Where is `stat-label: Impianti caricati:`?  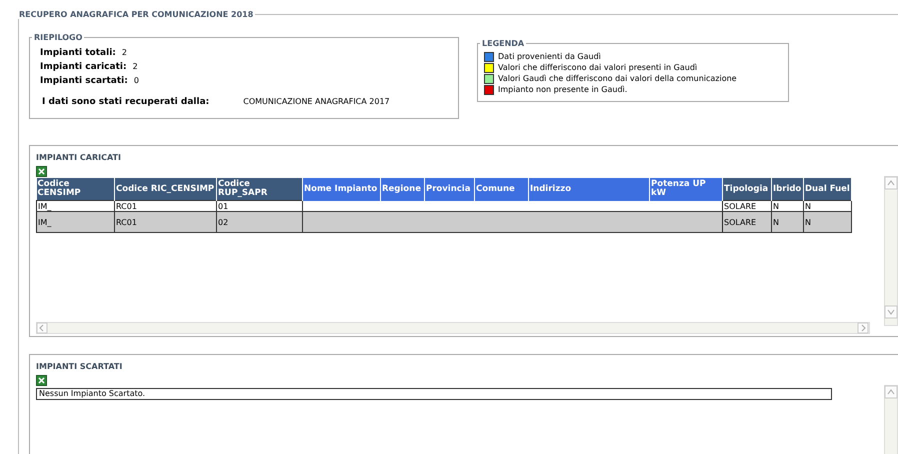
stat-label: Impianti caricati: is located at coordinates (83, 67).